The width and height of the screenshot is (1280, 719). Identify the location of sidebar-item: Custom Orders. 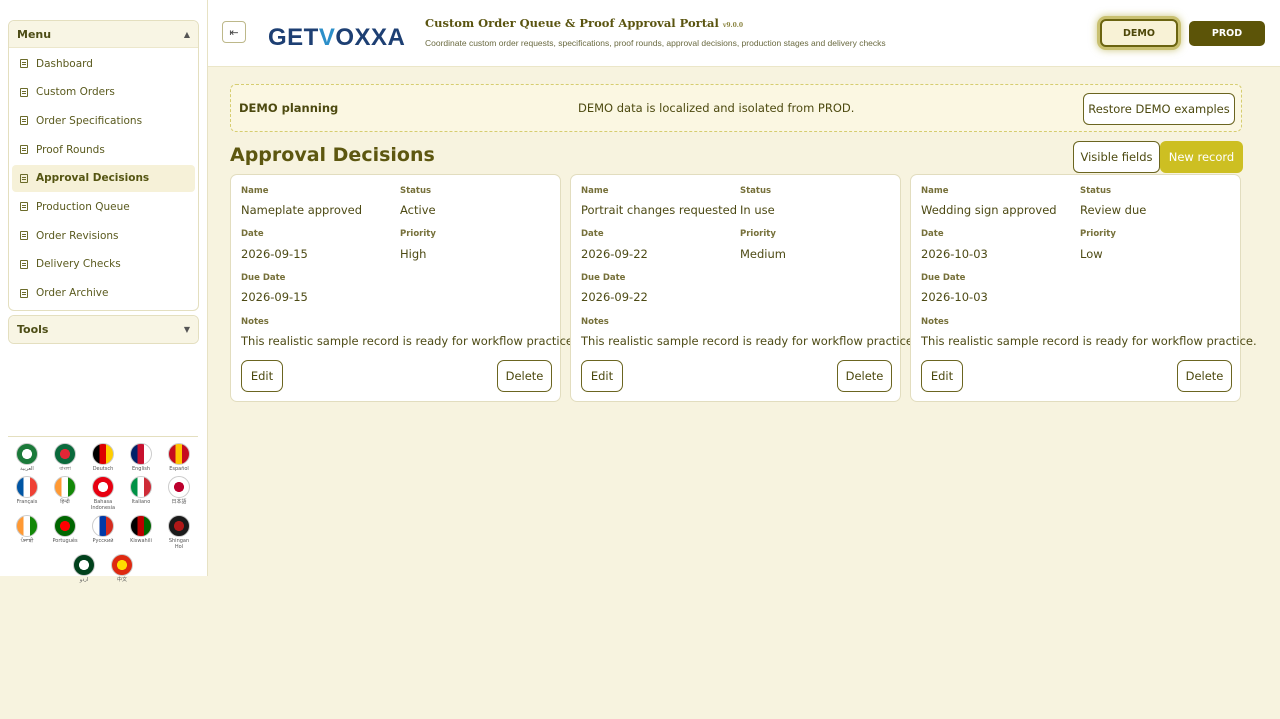
(103, 92).